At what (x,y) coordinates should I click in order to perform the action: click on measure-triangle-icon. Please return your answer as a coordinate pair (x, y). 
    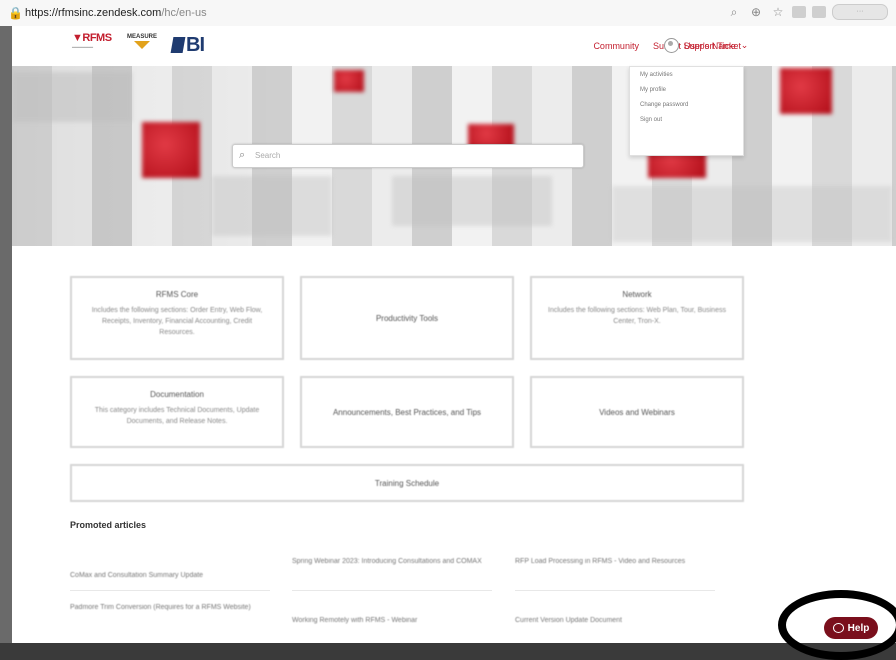
    Looking at the image, I should click on (142, 45).